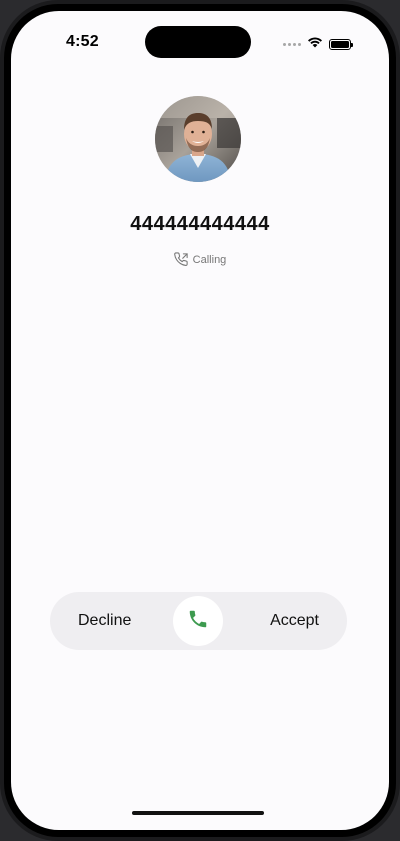  I want to click on answer-slider: Decline Accept, so click(198, 621).